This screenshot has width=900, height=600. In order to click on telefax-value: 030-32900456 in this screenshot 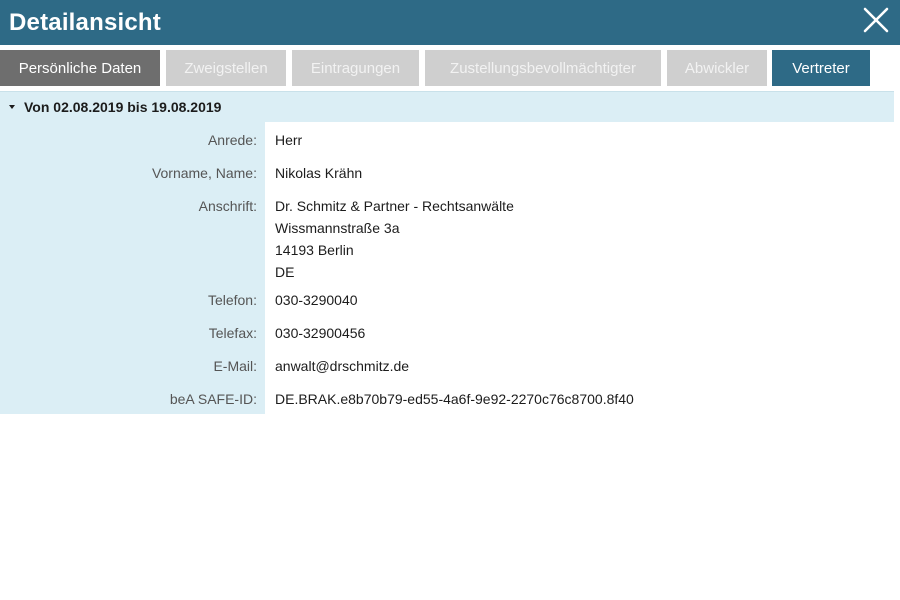, I will do `click(320, 333)`.